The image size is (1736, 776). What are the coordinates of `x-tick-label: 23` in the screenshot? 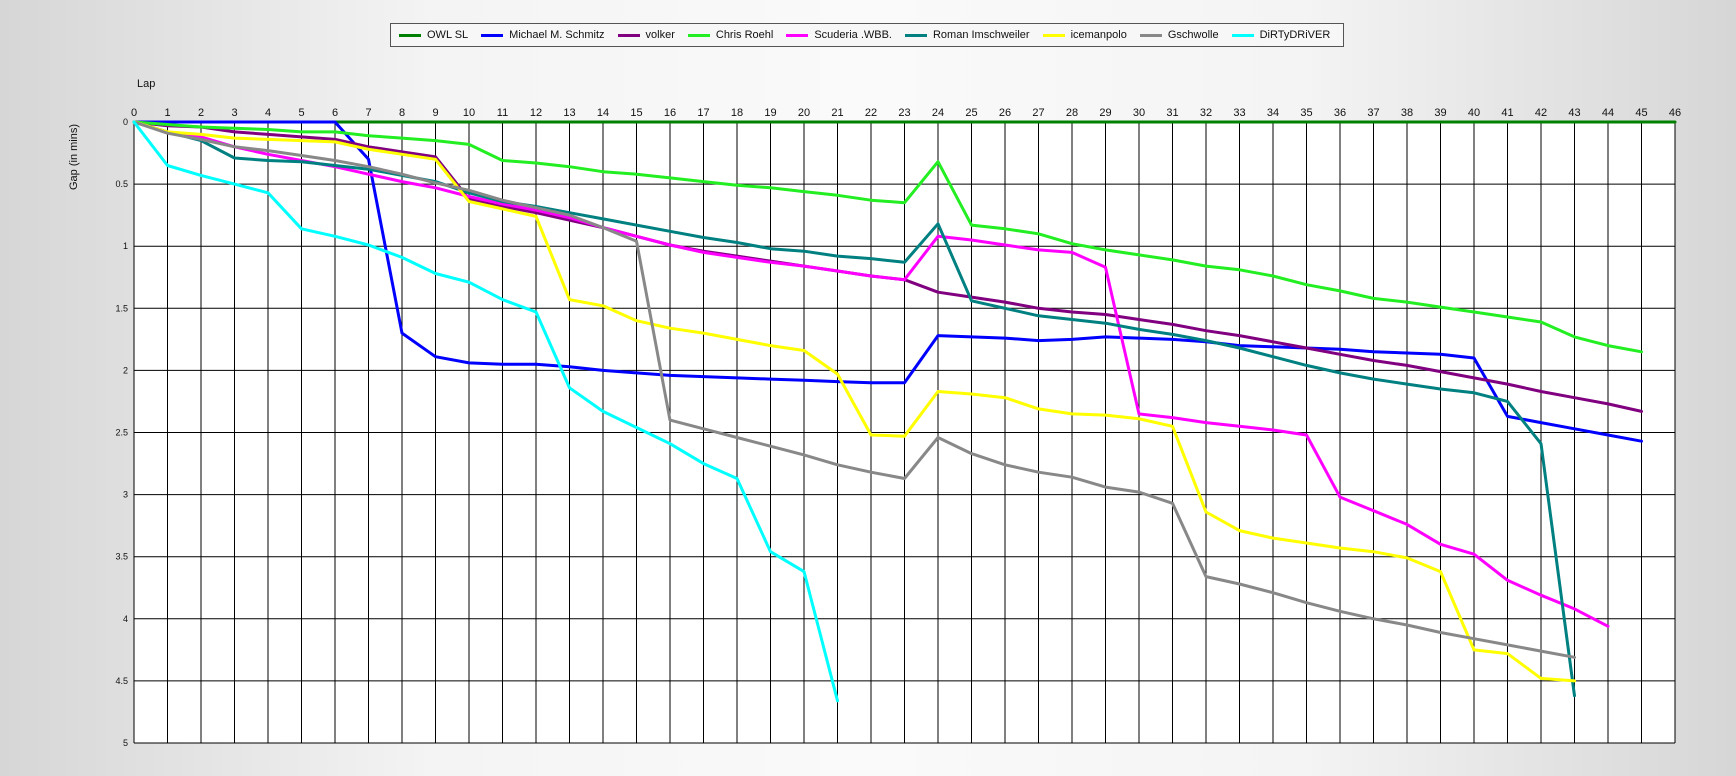 It's located at (904, 113).